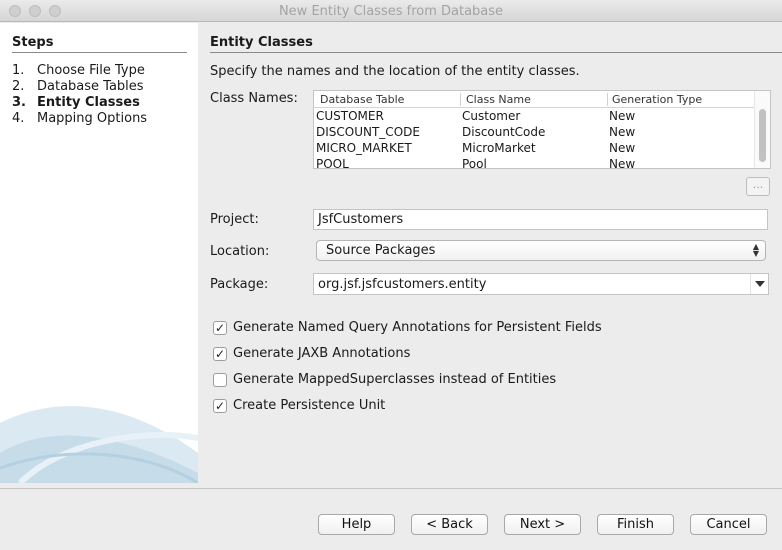 Image resolution: width=782 pixels, height=550 pixels. I want to click on step-item: 2. Database Tables, so click(78, 86).